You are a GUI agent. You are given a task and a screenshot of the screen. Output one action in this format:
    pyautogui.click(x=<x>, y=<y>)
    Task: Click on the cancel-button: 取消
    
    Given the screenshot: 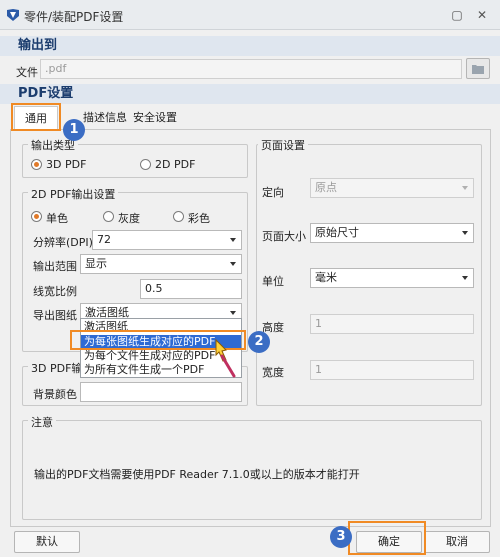 What is the action you would take?
    pyautogui.click(x=457, y=542)
    